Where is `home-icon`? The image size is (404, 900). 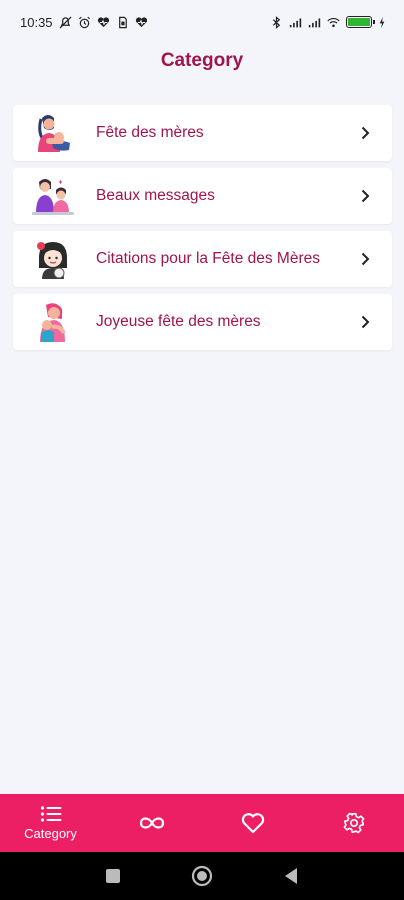
home-icon is located at coordinates (202, 876).